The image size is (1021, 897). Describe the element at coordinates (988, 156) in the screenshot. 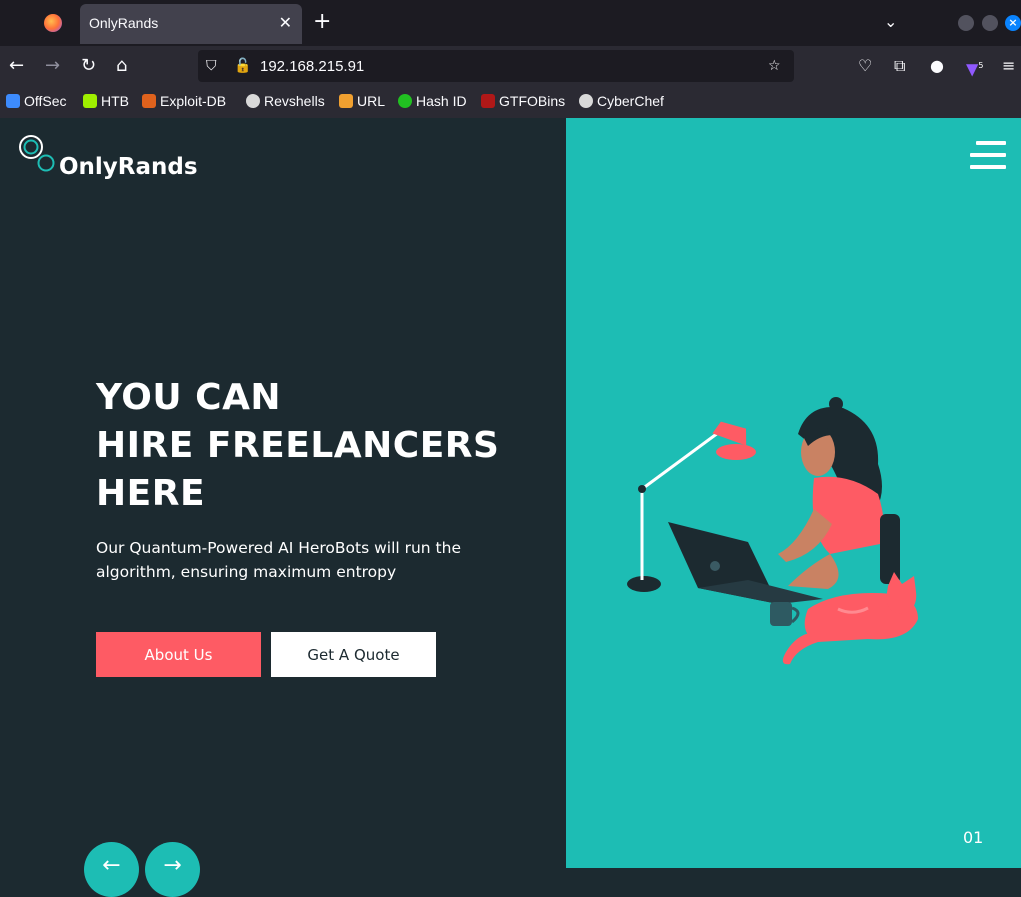

I see `hamburger-menu-icon` at that location.